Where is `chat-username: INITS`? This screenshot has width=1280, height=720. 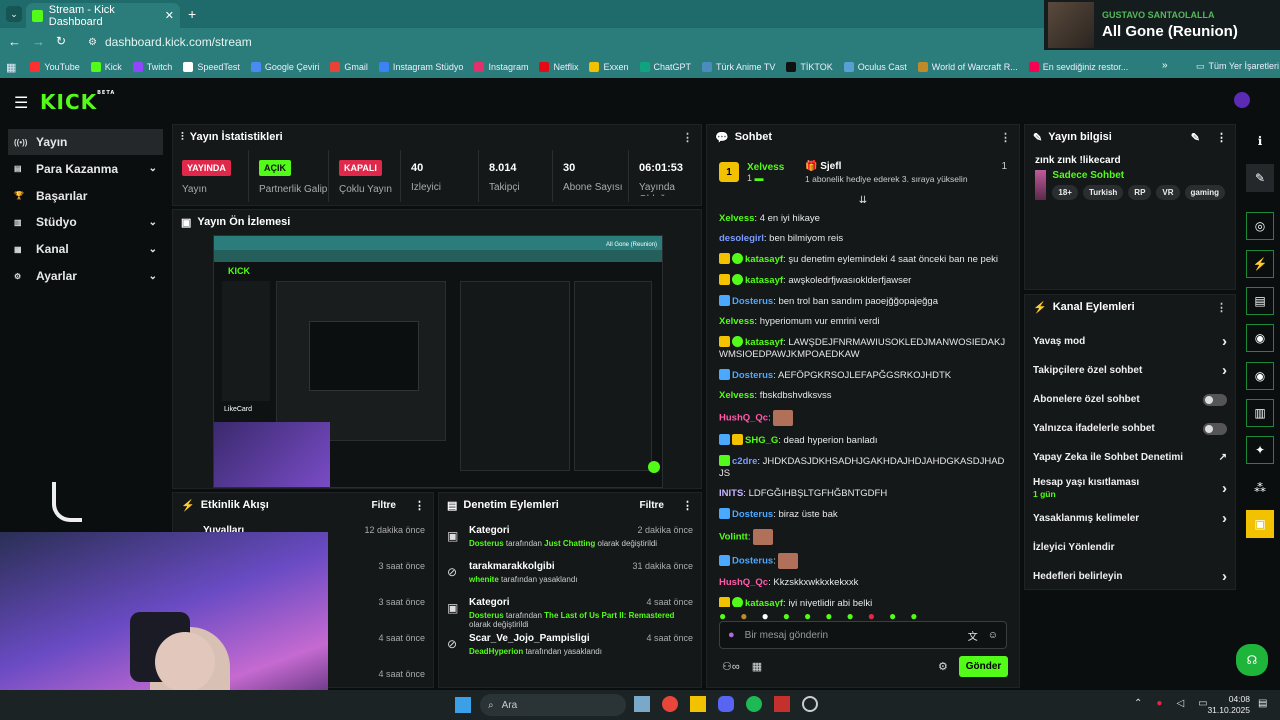
chat-username: INITS is located at coordinates (731, 493).